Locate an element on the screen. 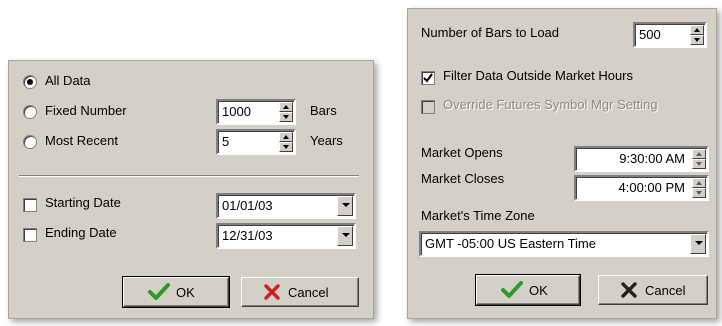 The image size is (722, 326). market-closes-value: 4:00:00 PM is located at coordinates (652, 187).